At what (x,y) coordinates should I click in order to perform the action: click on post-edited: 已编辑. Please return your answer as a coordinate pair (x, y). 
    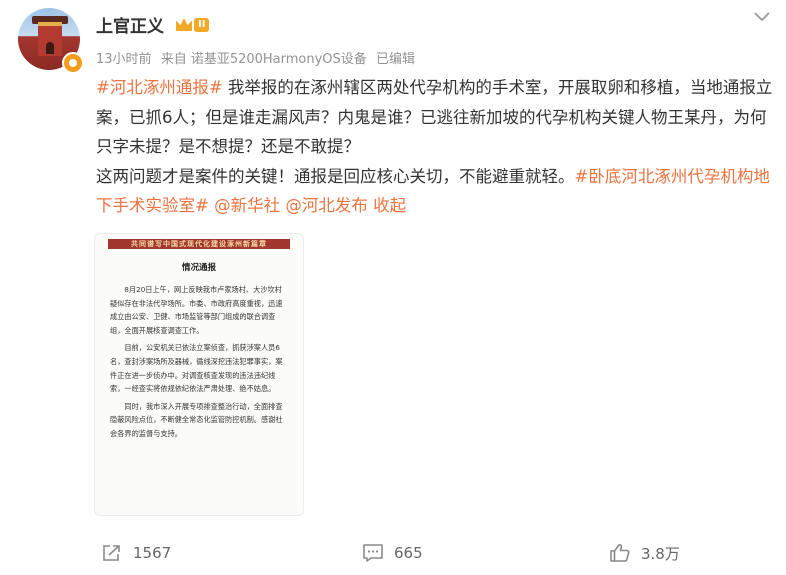
    Looking at the image, I should click on (395, 59).